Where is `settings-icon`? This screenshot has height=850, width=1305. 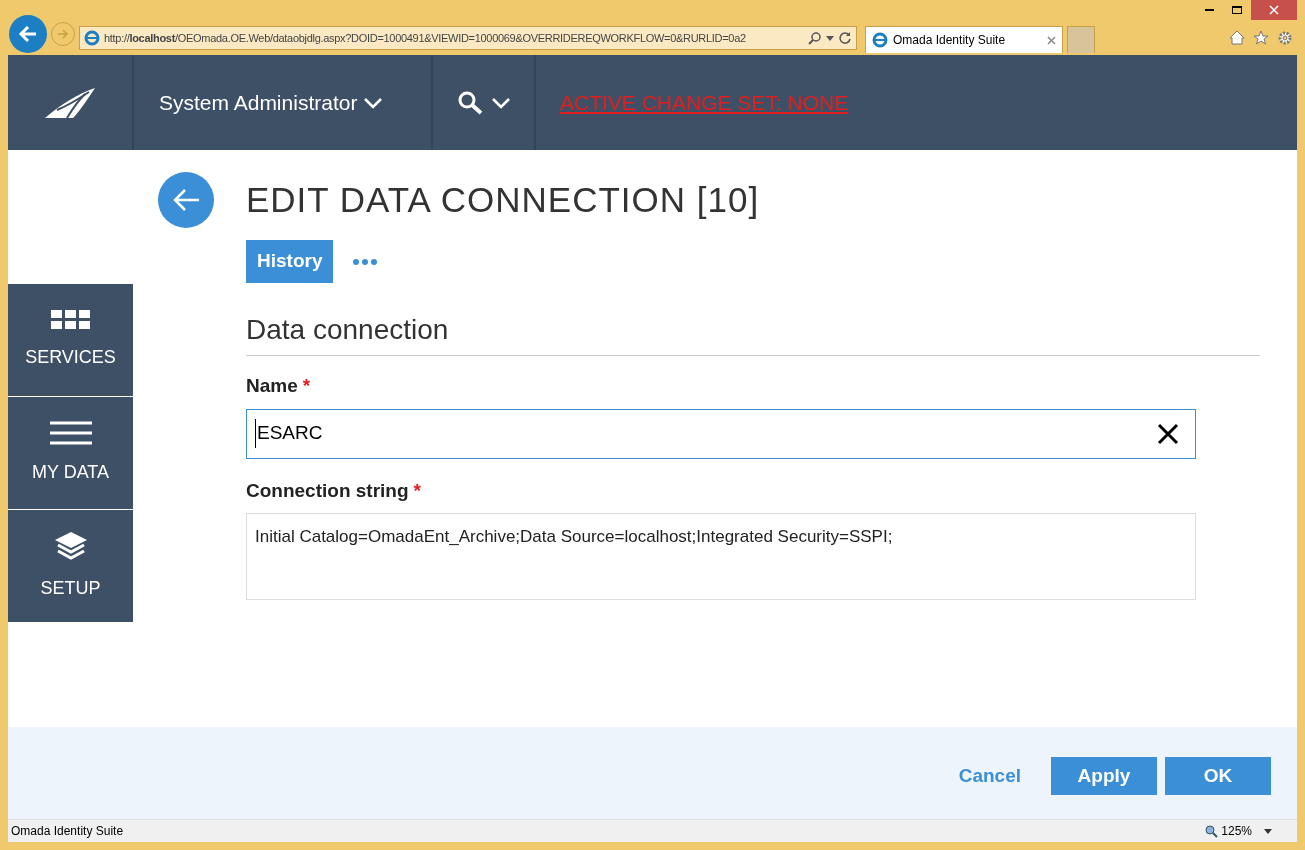
settings-icon is located at coordinates (1285, 38).